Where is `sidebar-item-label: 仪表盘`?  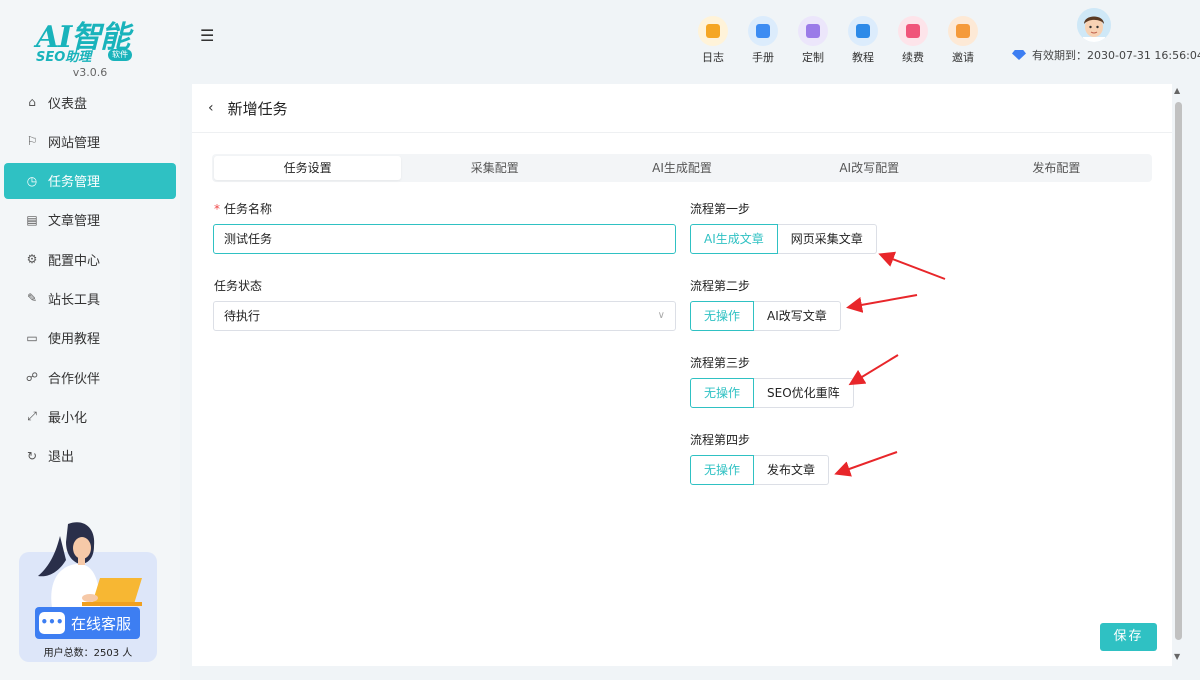
sidebar-item-label: 仪表盘 is located at coordinates (68, 104).